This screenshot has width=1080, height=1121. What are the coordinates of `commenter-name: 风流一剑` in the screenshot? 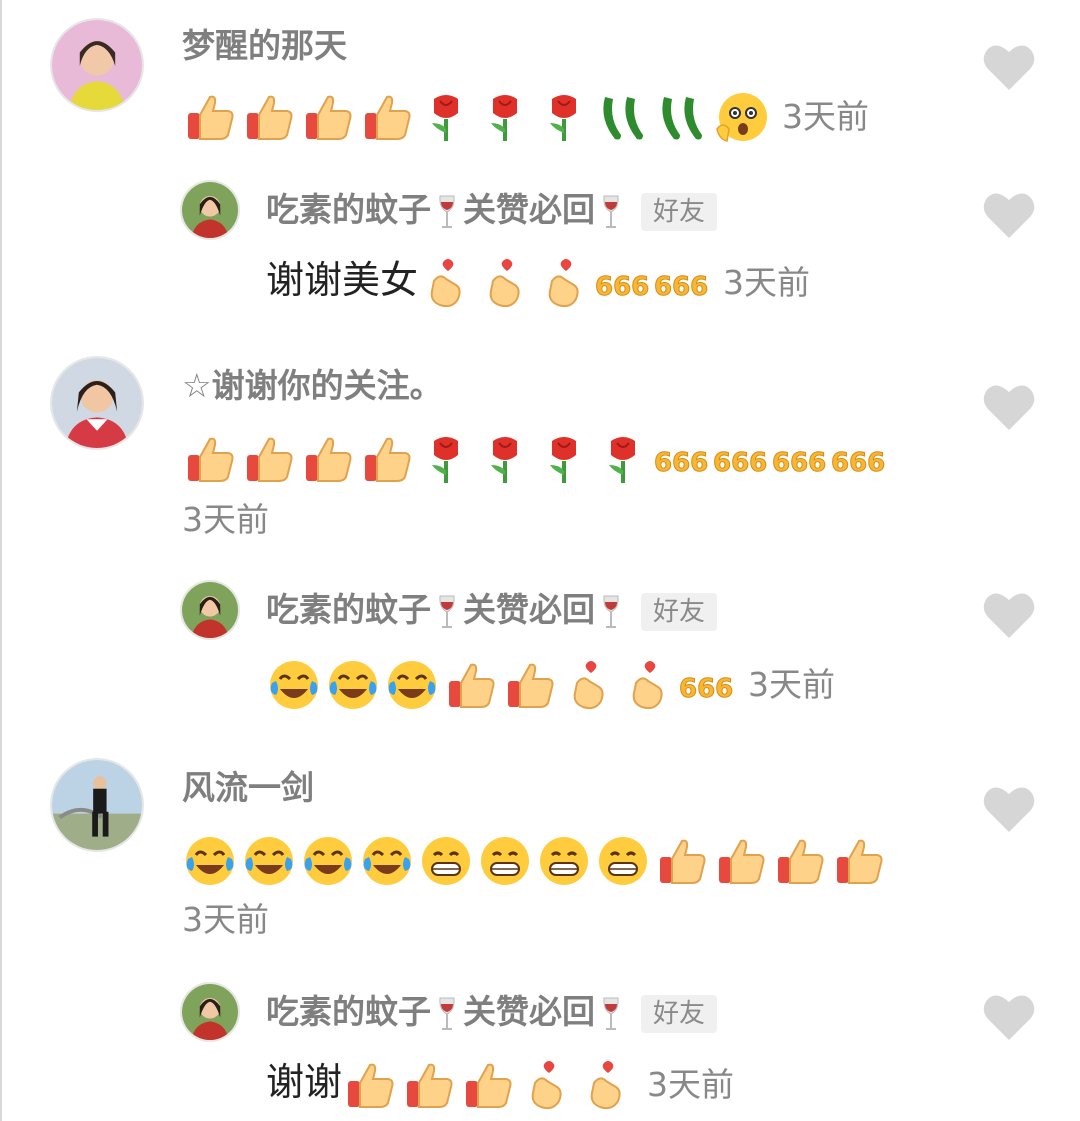 It's located at (248, 788).